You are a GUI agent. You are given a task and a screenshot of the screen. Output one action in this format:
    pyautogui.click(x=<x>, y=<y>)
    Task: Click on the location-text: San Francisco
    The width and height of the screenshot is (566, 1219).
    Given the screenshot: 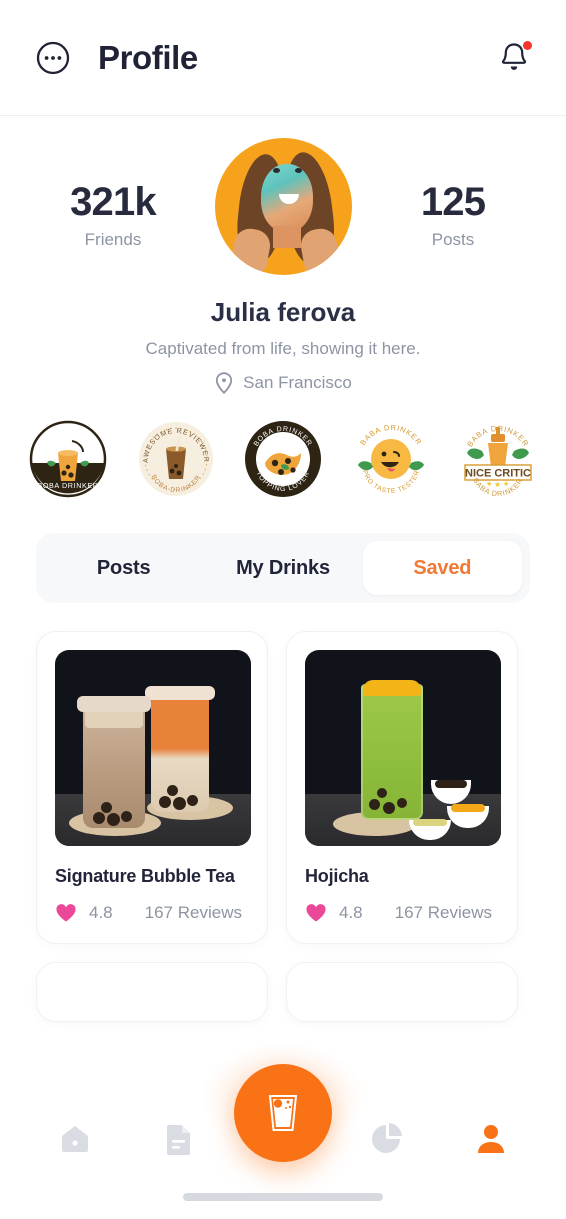 What is the action you would take?
    pyautogui.click(x=297, y=382)
    